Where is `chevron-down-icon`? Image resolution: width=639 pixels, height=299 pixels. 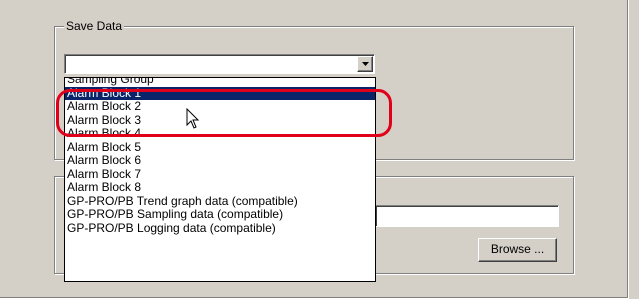
chevron-down-icon is located at coordinates (365, 64).